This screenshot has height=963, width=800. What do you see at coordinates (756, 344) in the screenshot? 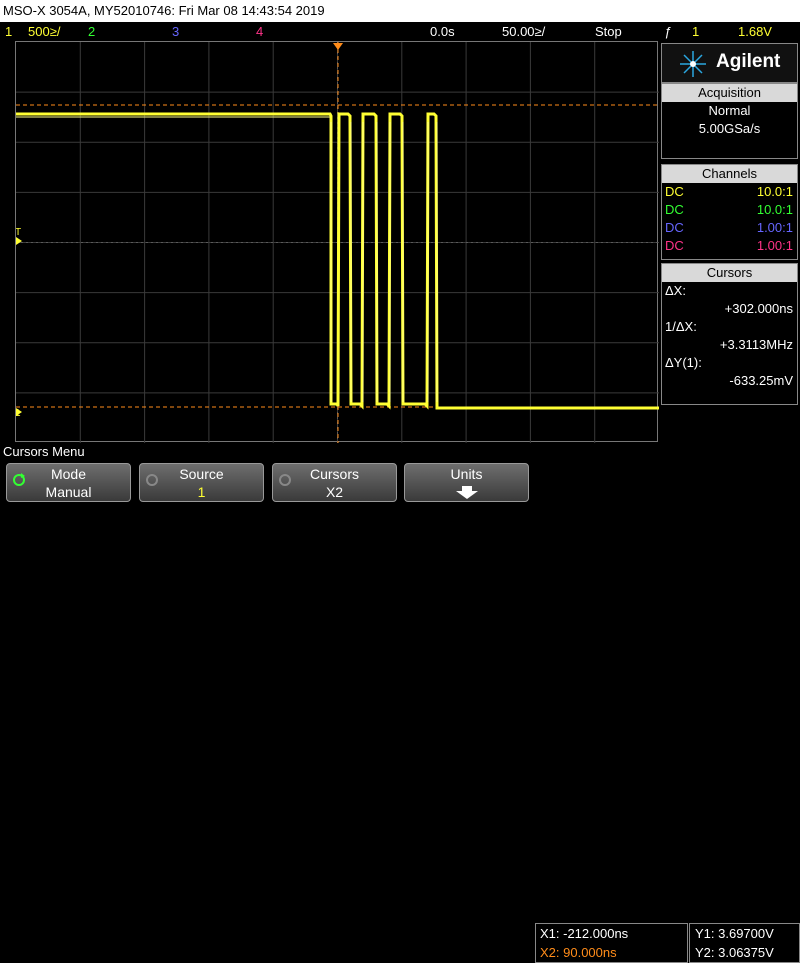
I see `inv-delta-x-value: +3.3113MHz` at bounding box center [756, 344].